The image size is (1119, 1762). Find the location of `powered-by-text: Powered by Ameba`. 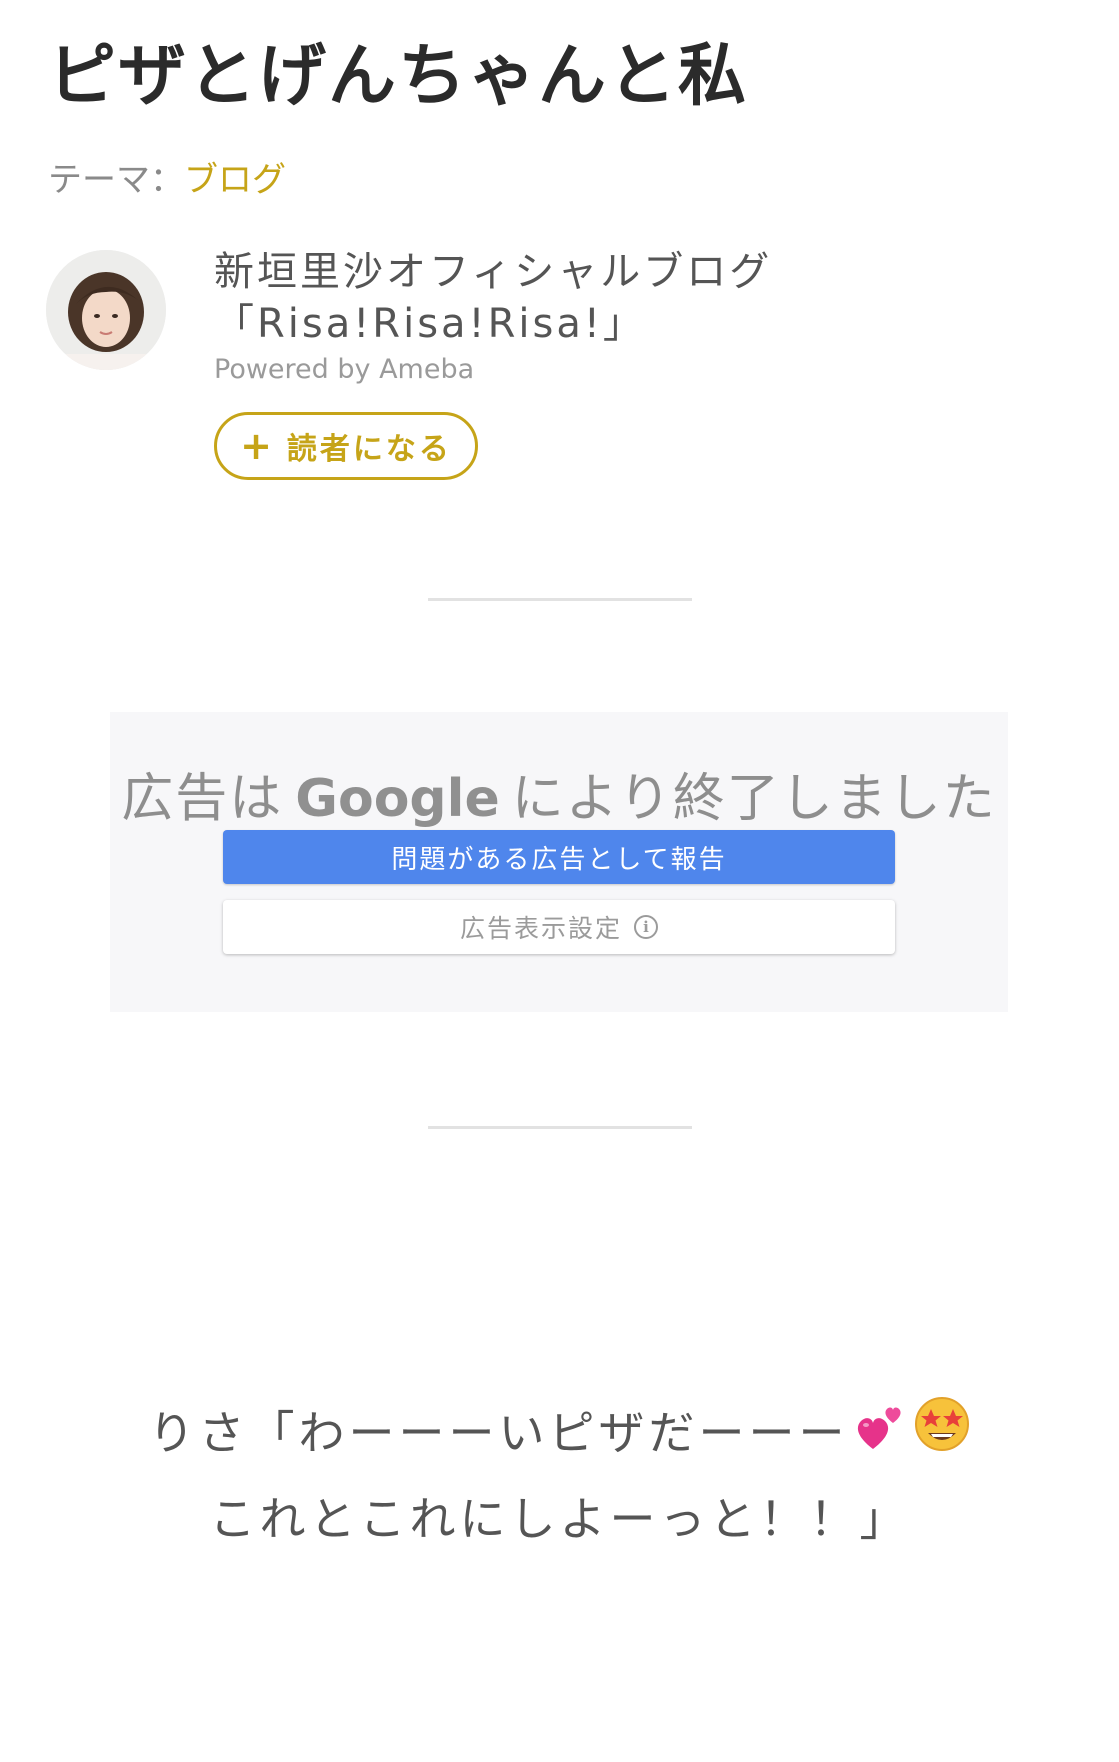

powered-by-text: Powered by Ameba is located at coordinates (344, 369).